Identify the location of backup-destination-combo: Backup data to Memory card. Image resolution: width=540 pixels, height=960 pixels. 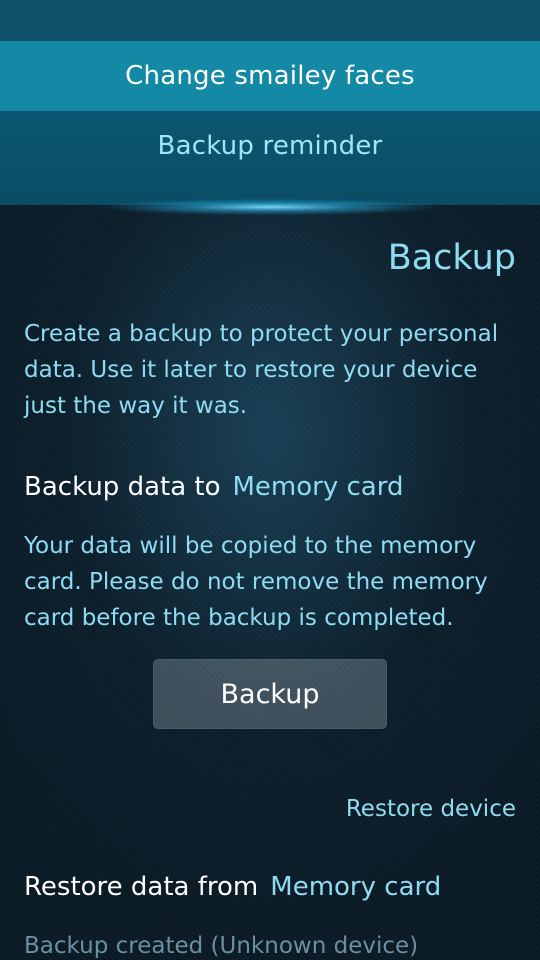
(213, 487).